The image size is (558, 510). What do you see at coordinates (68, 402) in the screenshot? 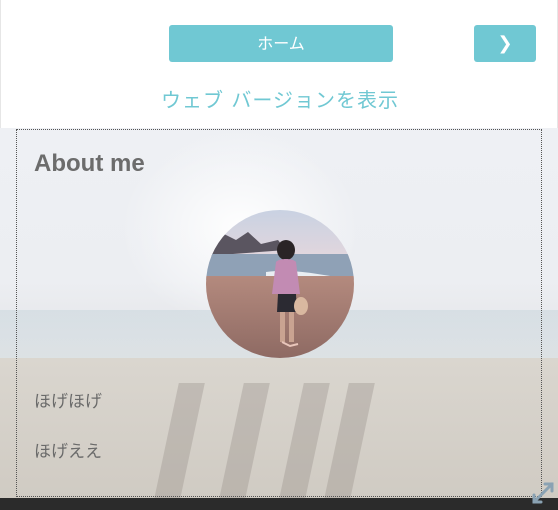
I see `about-text-line: ほげほげ` at bounding box center [68, 402].